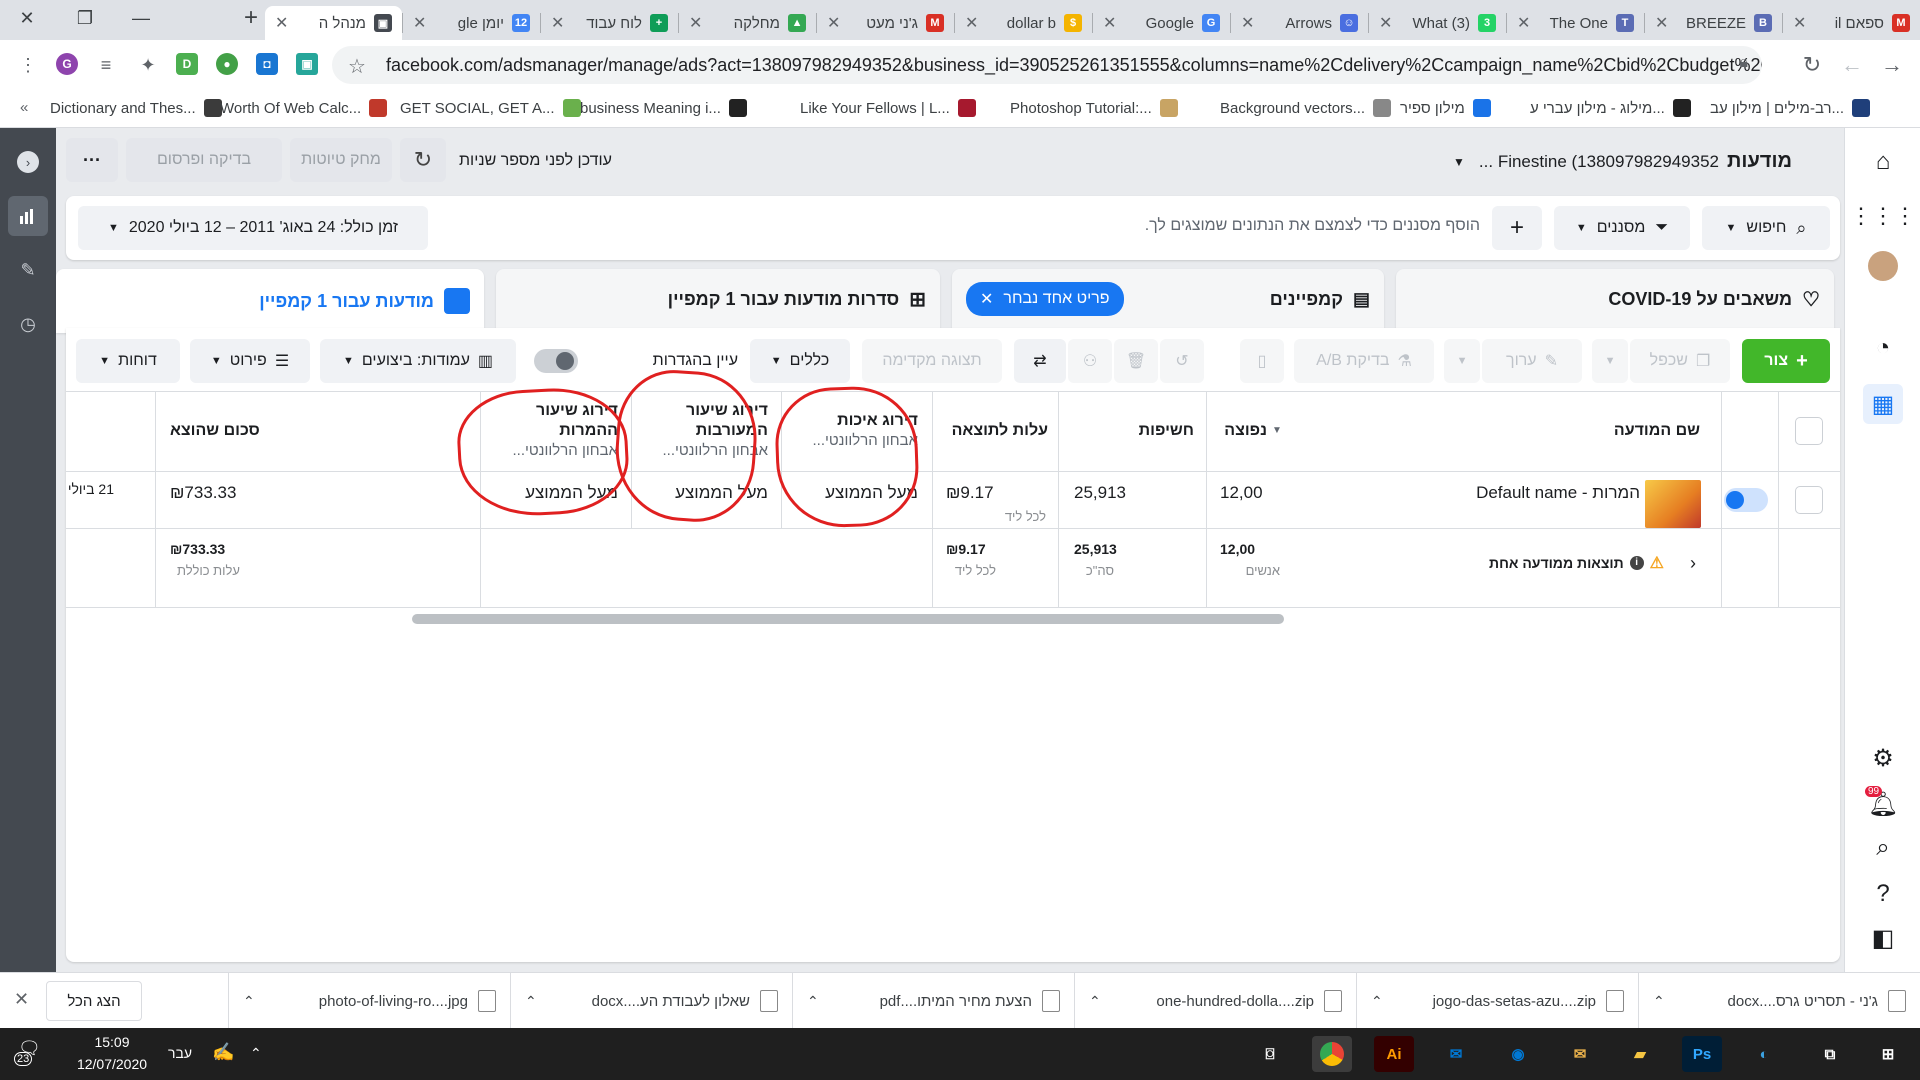  I want to click on view-settings-toggle, so click(556, 361).